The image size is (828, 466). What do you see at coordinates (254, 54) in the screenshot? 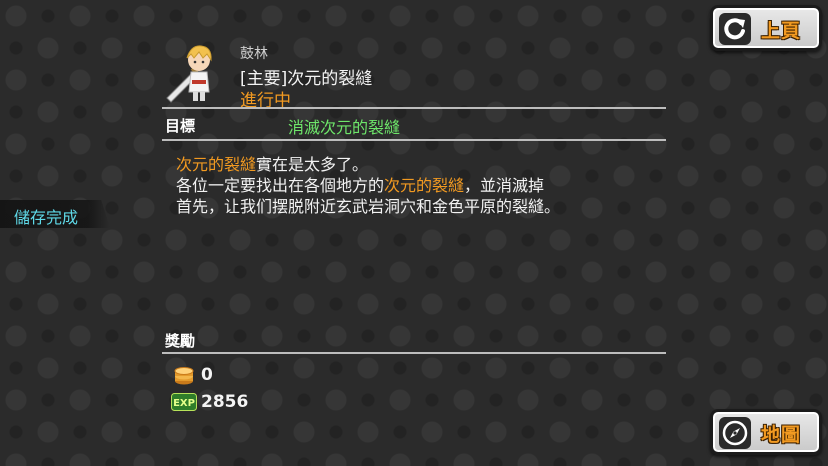
I see `npc-name: 鼓林` at bounding box center [254, 54].